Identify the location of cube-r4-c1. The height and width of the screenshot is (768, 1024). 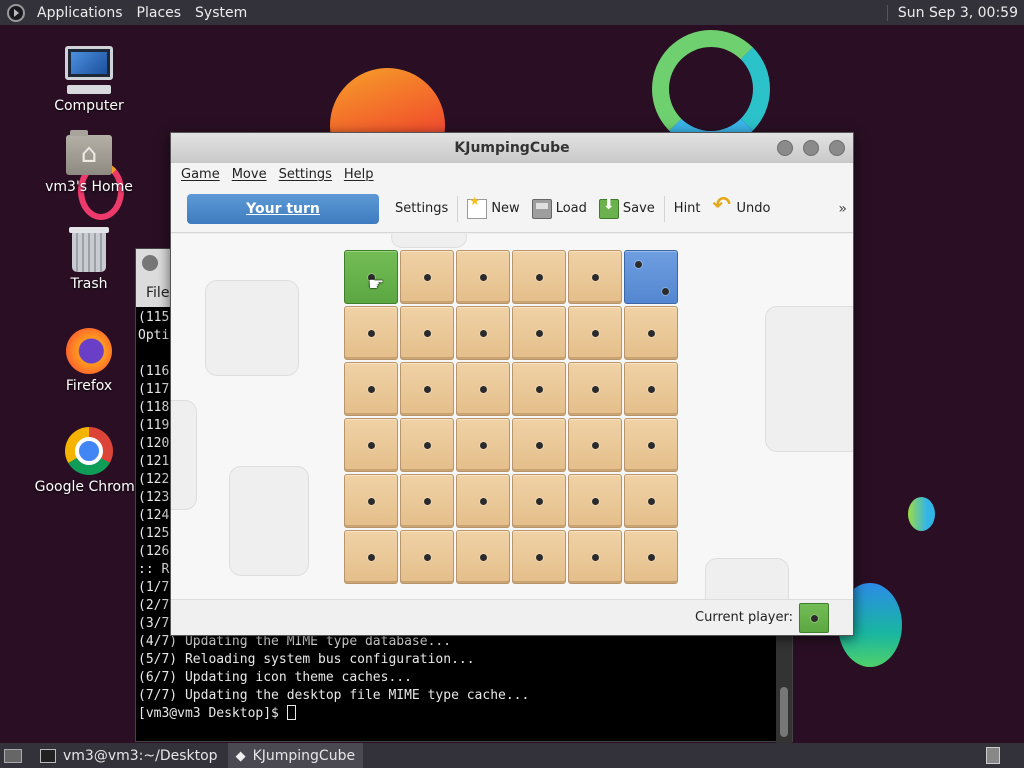
(427, 501).